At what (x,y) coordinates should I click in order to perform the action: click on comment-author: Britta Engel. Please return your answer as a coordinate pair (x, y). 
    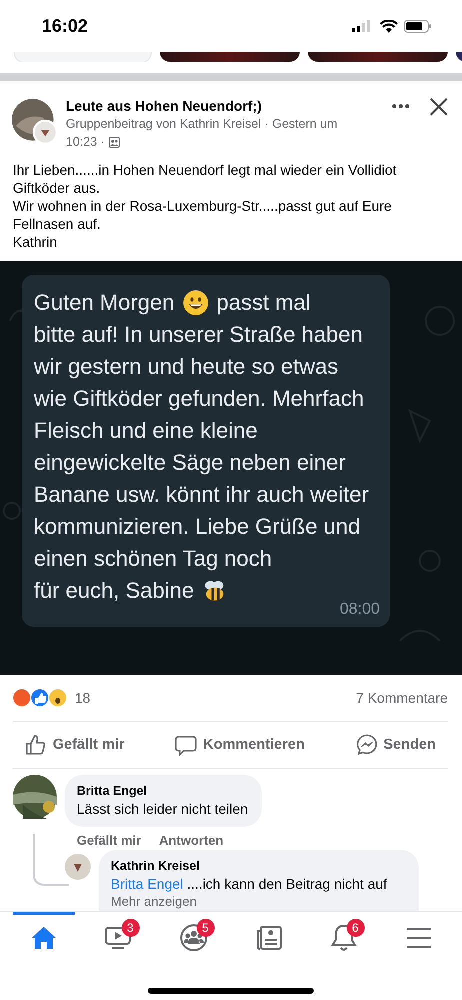
    Looking at the image, I should click on (162, 791).